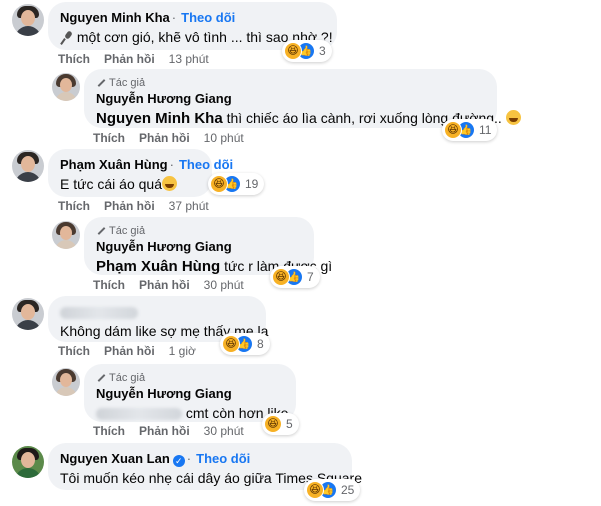 This screenshot has width=601, height=506. I want to click on reaction-count: 25, so click(348, 490).